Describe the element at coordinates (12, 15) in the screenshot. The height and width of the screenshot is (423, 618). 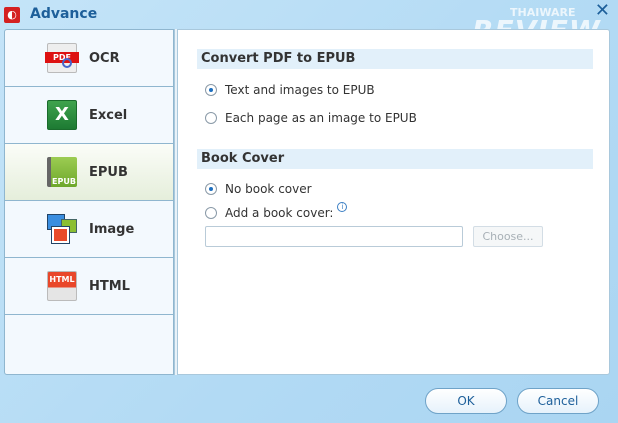
I see `app-icon: ◐` at that location.